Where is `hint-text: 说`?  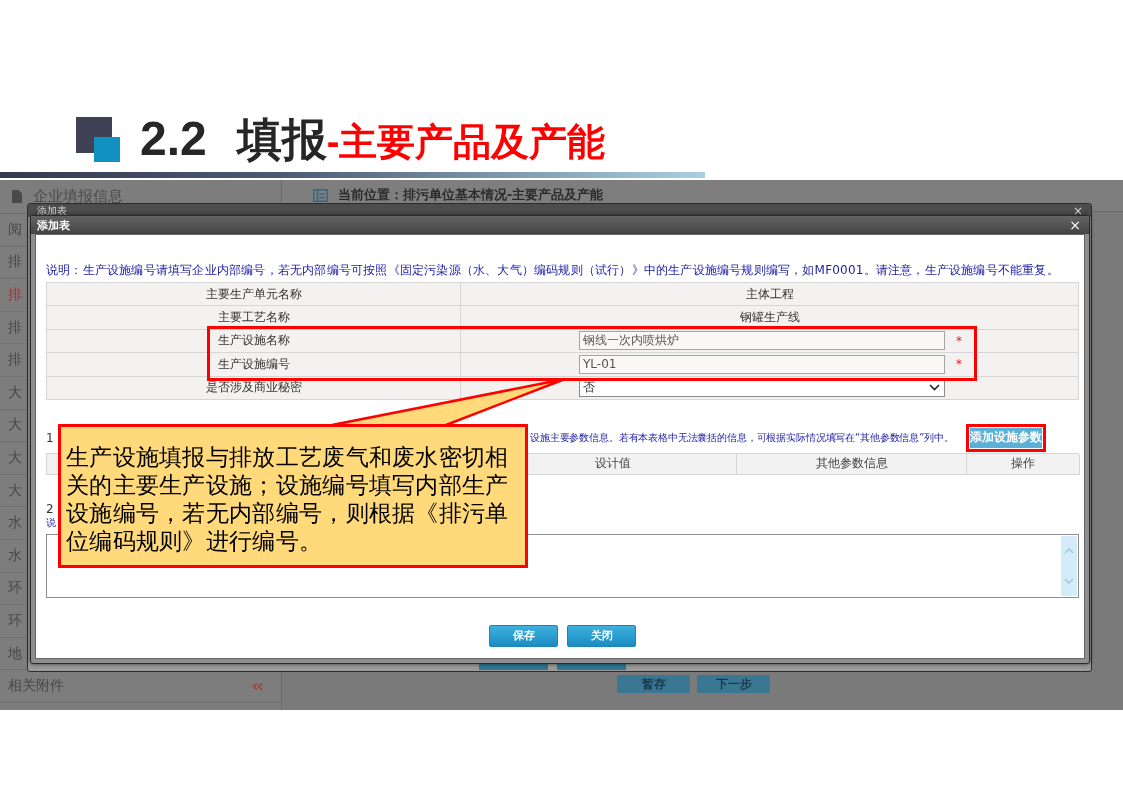 hint-text: 说 is located at coordinates (51, 522).